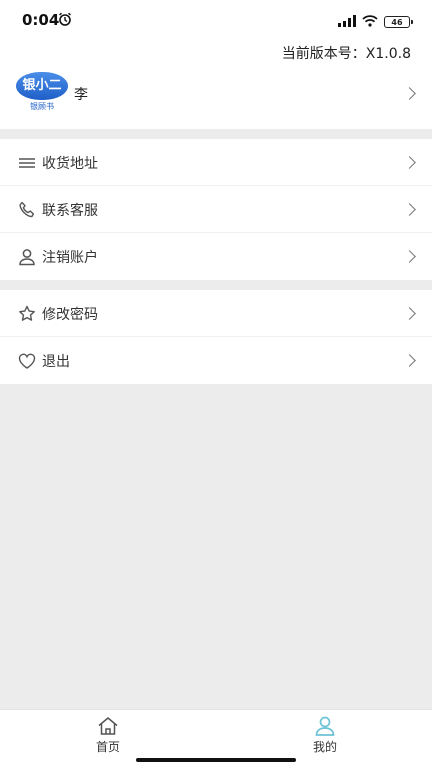 The width and height of the screenshot is (432, 768). Describe the element at coordinates (216, 256) in the screenshot. I see `menu-item-delete-account: 注销账户` at that location.